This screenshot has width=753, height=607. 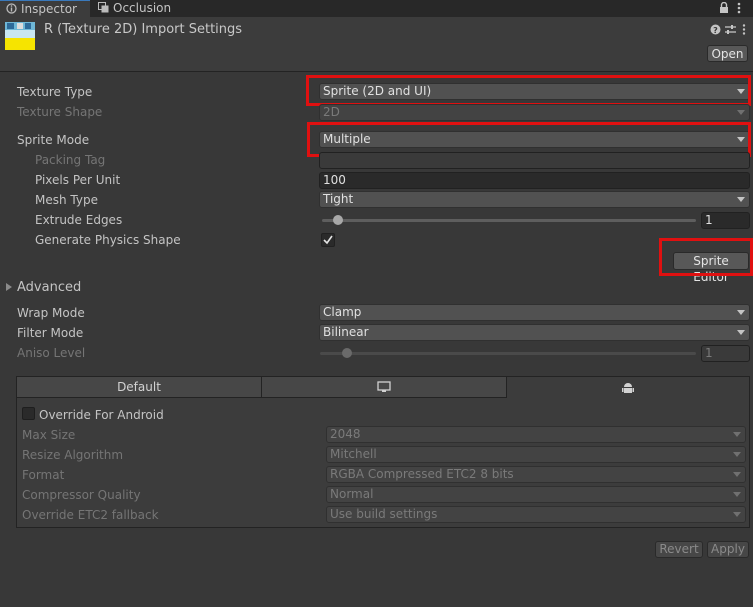 I want to click on revert-button: Revert, so click(x=679, y=549).